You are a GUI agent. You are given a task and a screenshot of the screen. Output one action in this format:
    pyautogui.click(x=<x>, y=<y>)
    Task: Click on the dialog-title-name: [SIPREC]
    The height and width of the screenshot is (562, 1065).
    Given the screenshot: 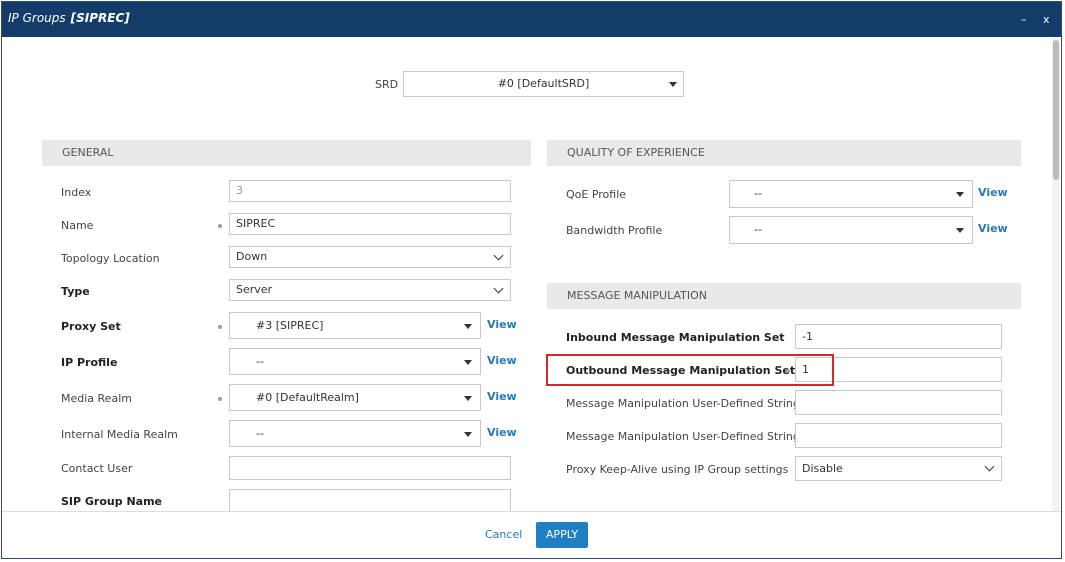 What is the action you would take?
    pyautogui.click(x=100, y=18)
    